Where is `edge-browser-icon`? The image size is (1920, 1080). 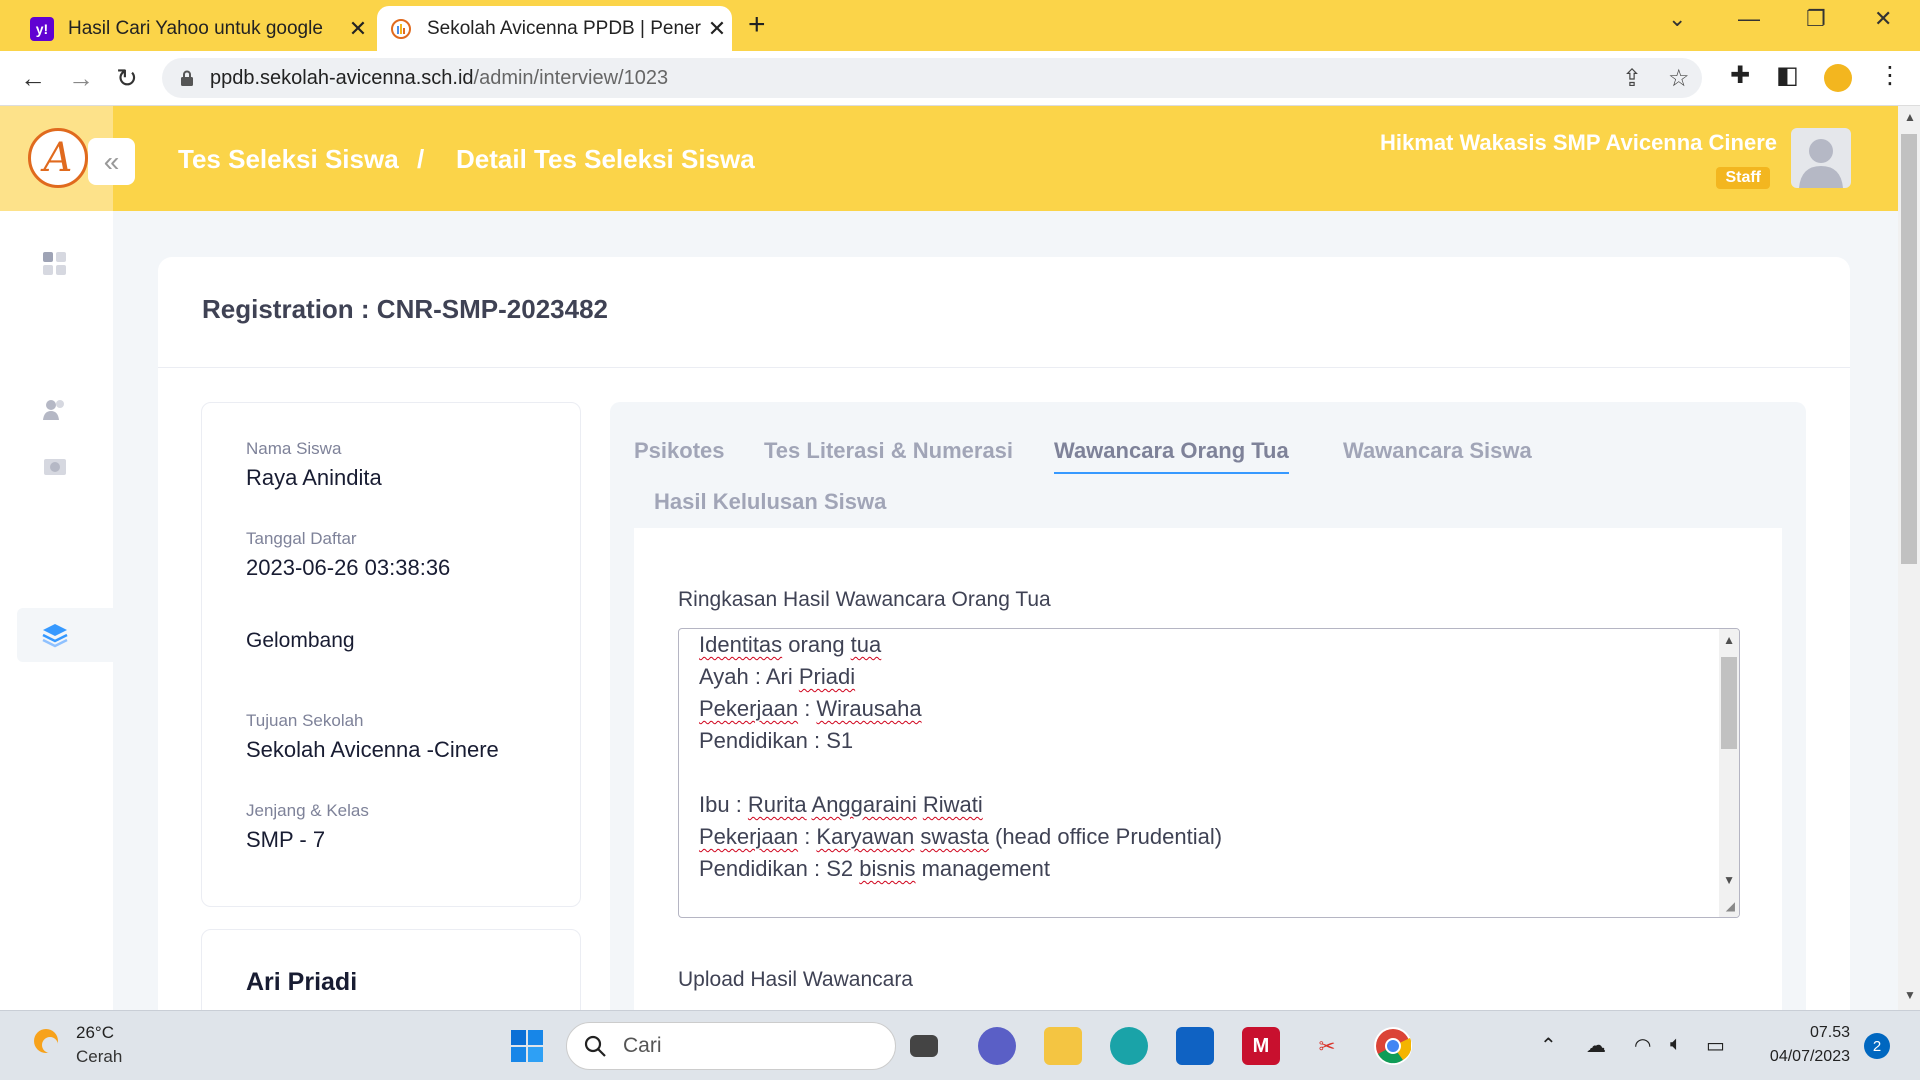
edge-browser-icon is located at coordinates (1129, 1046).